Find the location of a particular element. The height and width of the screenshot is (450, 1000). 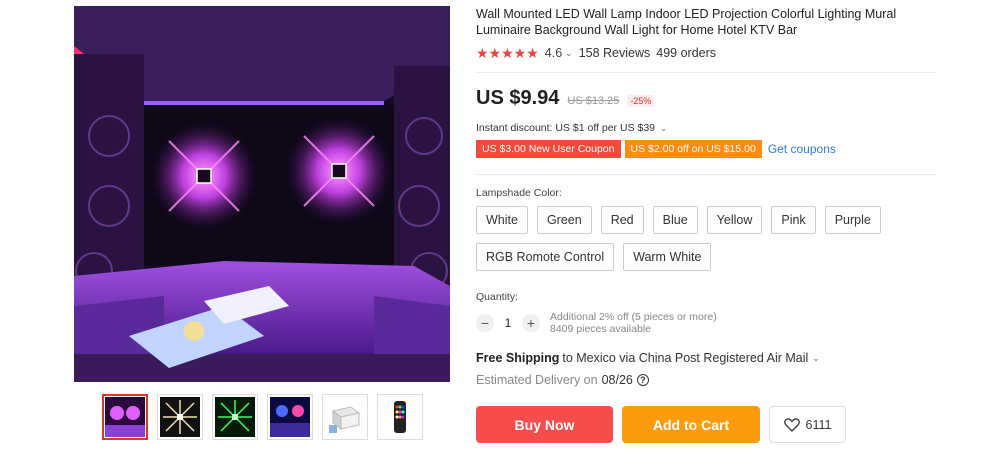

color-option-red: Red is located at coordinates (622, 220).